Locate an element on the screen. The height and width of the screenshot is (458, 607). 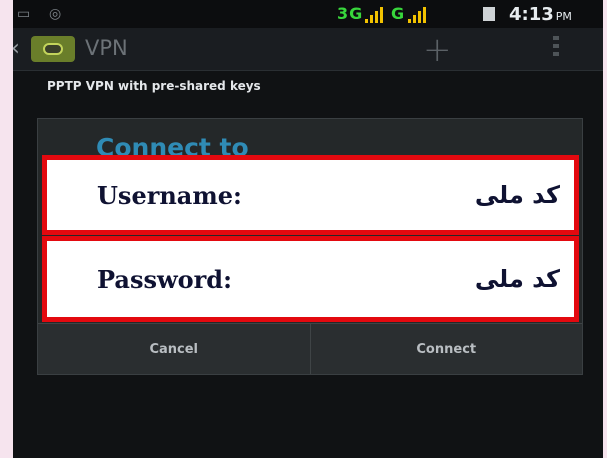
vpn-app-icon is located at coordinates (53, 49).